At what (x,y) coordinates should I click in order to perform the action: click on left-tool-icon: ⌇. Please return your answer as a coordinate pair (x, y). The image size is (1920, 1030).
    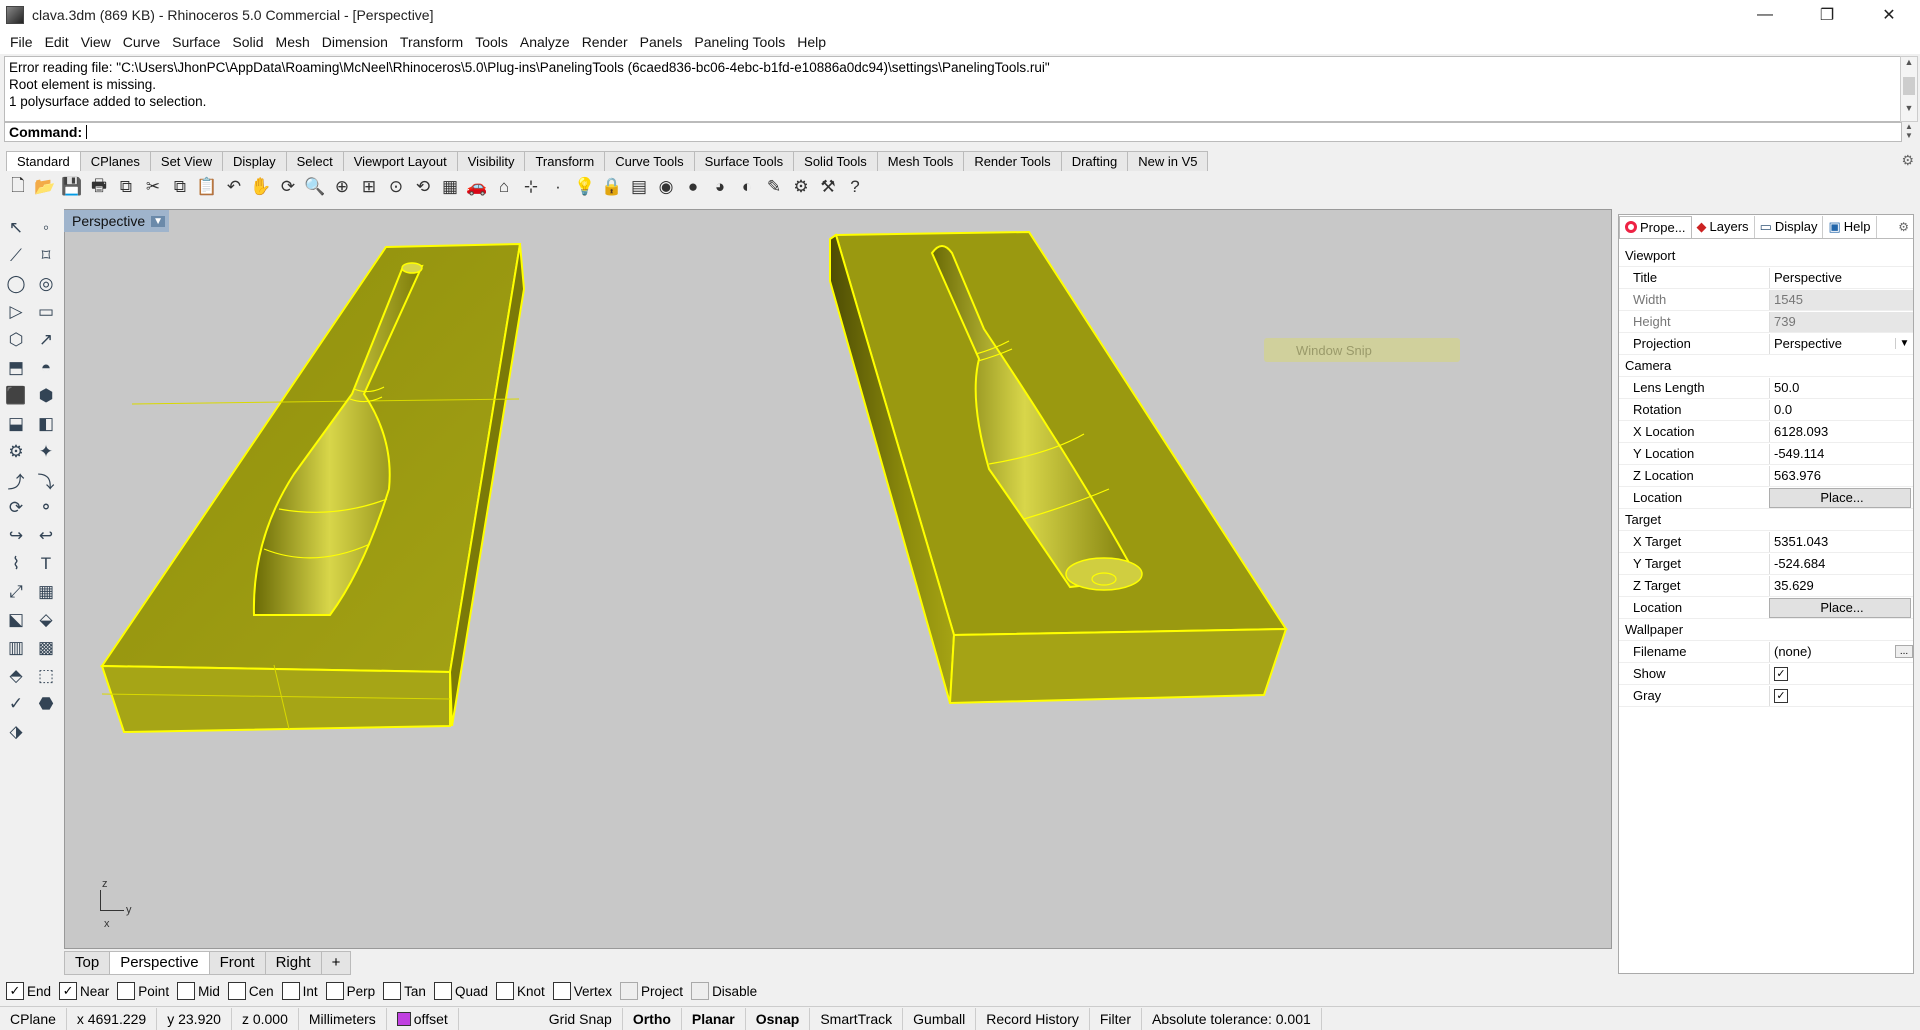
    Looking at the image, I should click on (16, 564).